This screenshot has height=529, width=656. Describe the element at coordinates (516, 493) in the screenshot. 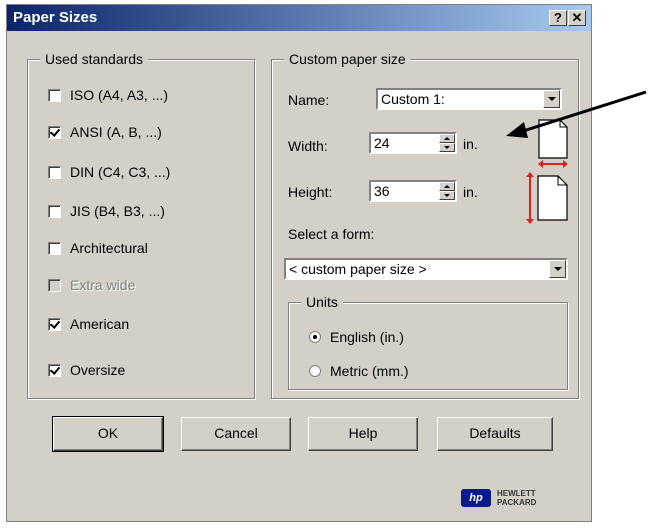

I see `hp-brand-line1: HEWLETT` at that location.